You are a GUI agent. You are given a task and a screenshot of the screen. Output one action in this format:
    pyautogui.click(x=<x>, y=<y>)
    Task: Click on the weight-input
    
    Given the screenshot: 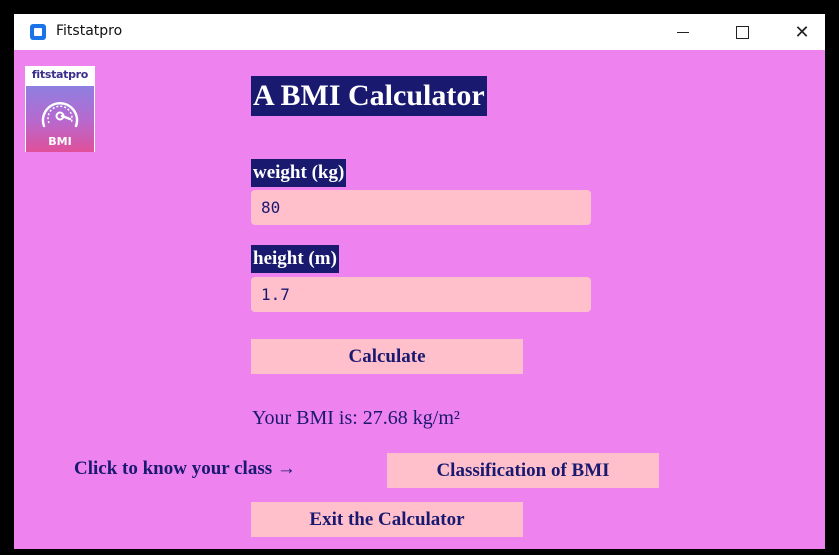 What is the action you would take?
    pyautogui.click(x=421, y=207)
    